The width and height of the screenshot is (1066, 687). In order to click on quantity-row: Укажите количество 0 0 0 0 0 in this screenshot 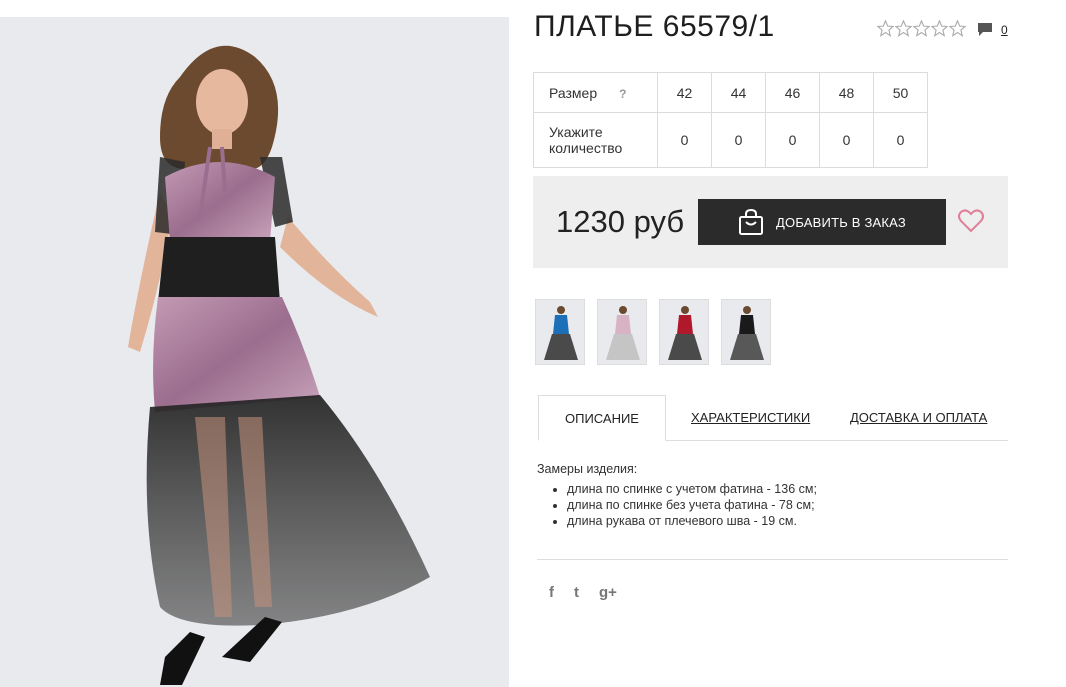, I will do `click(730, 140)`.